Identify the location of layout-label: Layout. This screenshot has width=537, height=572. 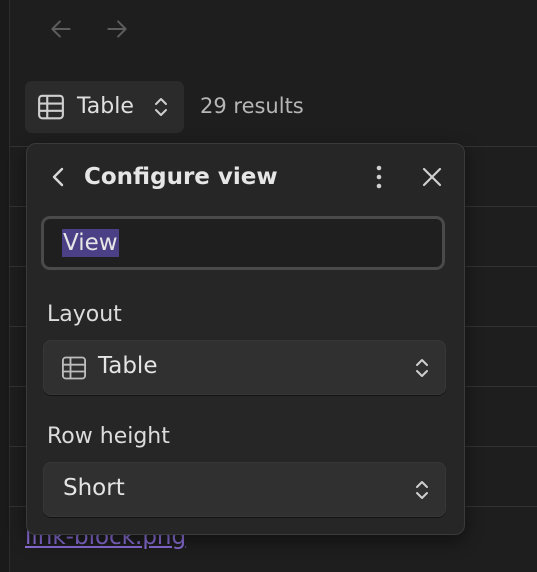
(84, 314).